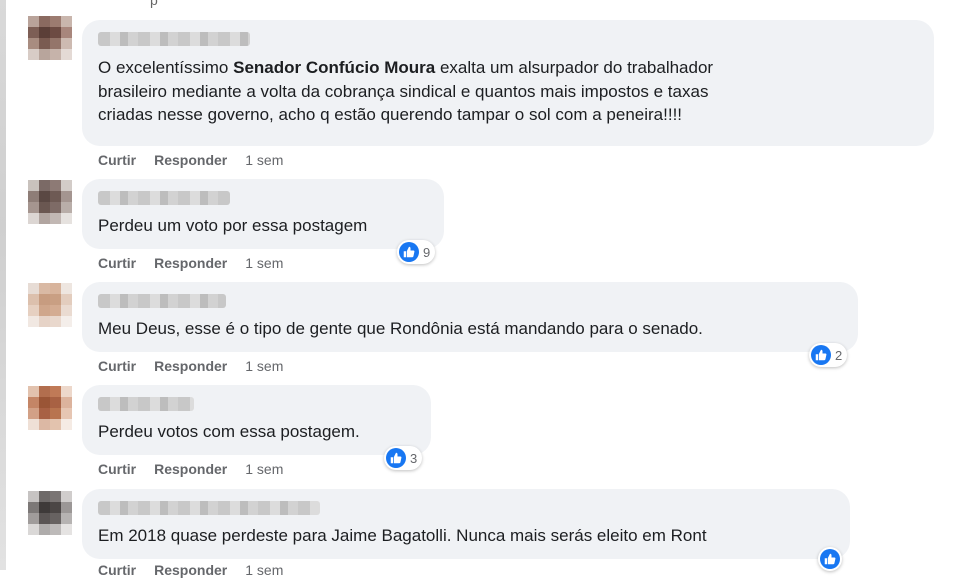 This screenshot has height=578, width=960. What do you see at coordinates (427, 252) in the screenshot?
I see `reaction-count: 9` at bounding box center [427, 252].